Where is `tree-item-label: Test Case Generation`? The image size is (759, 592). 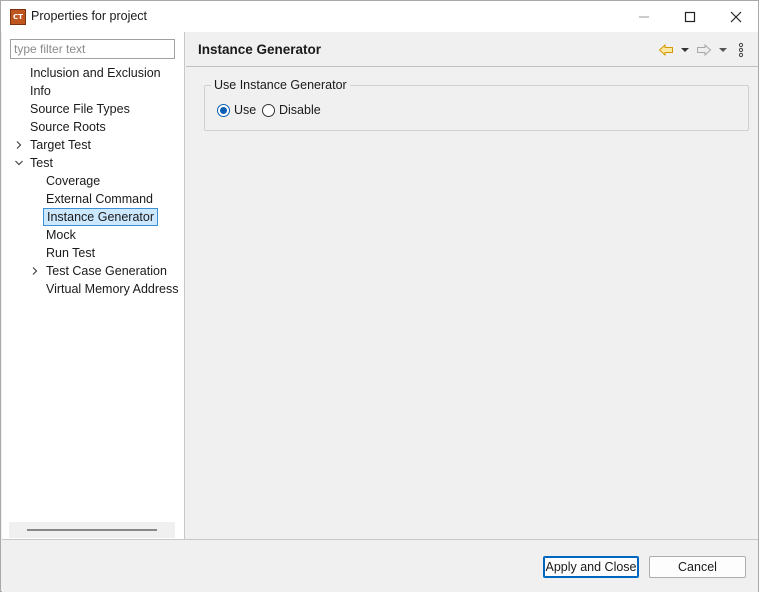 tree-item-label: Test Case Generation is located at coordinates (106, 271).